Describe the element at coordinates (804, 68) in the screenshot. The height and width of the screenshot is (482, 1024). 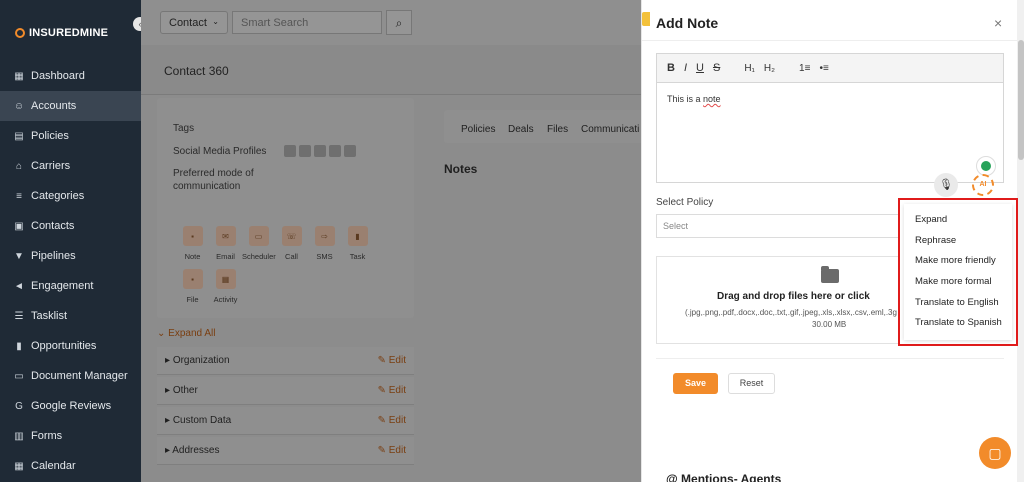
I see `ordered-list-button: 1≡` at that location.